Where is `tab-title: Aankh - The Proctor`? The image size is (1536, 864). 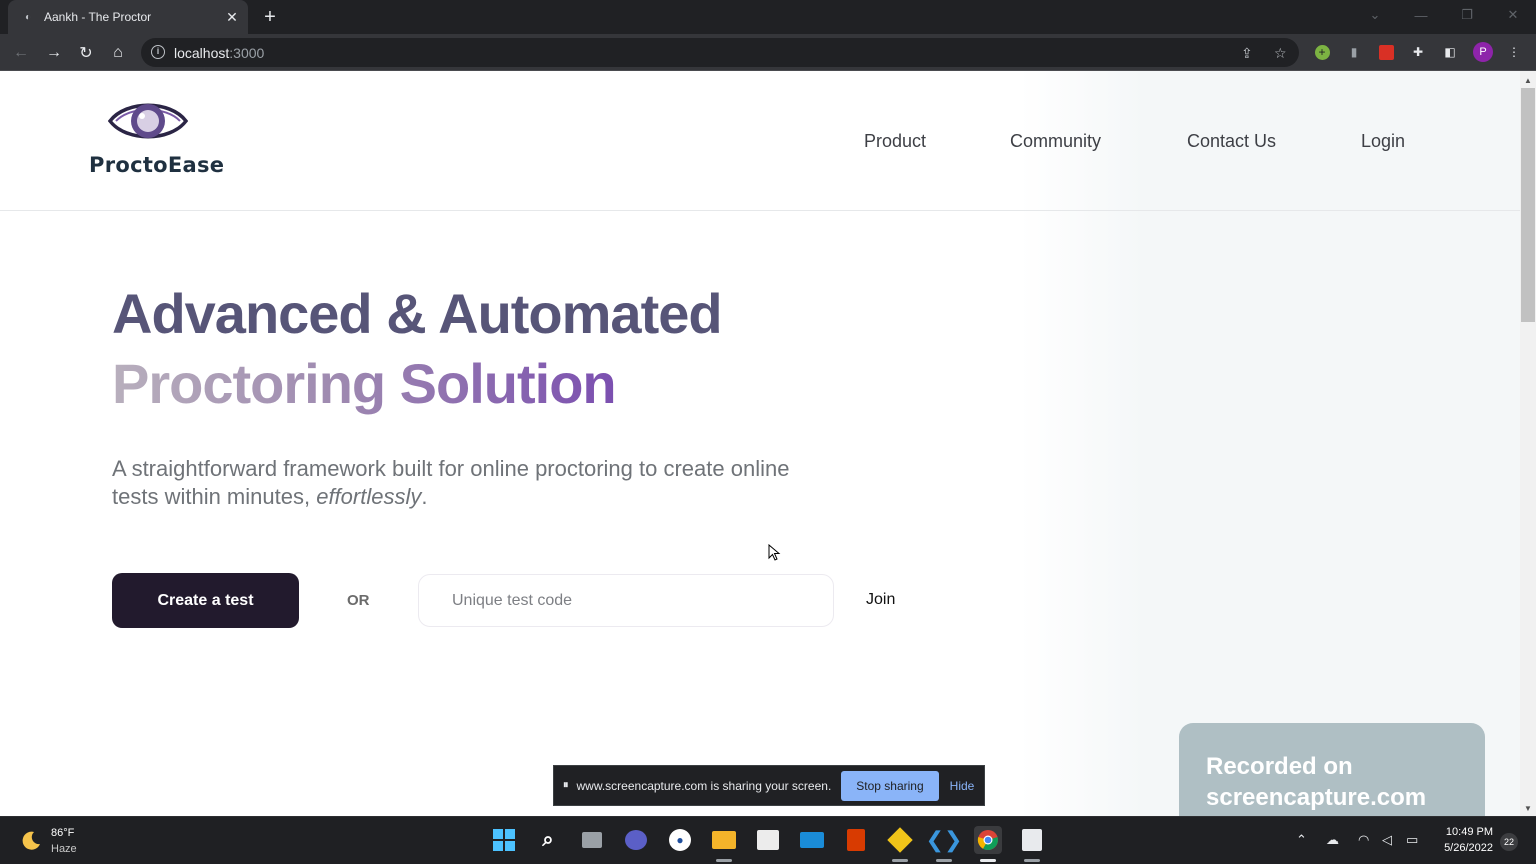
tab-title: Aankh - The Proctor is located at coordinates (98, 17).